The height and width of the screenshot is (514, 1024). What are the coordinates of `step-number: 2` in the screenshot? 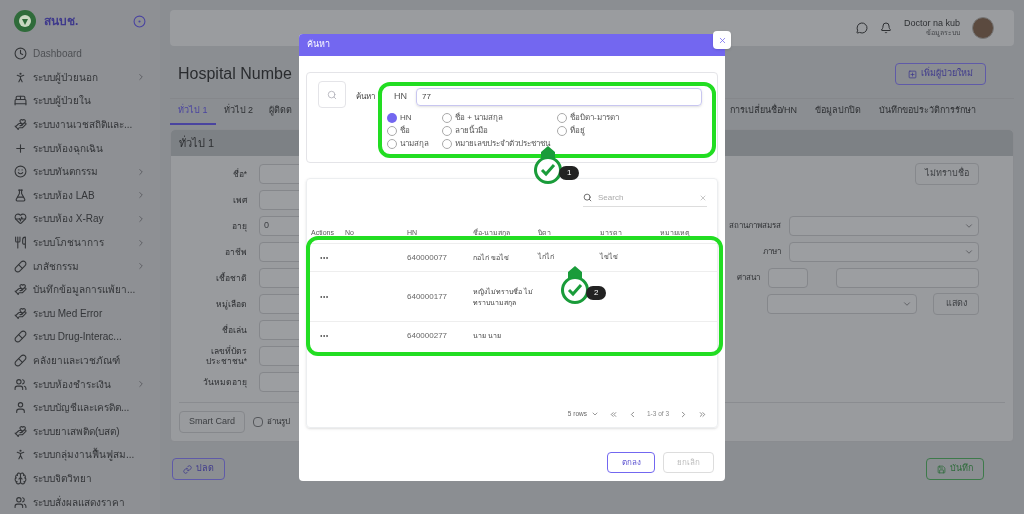 It's located at (596, 293).